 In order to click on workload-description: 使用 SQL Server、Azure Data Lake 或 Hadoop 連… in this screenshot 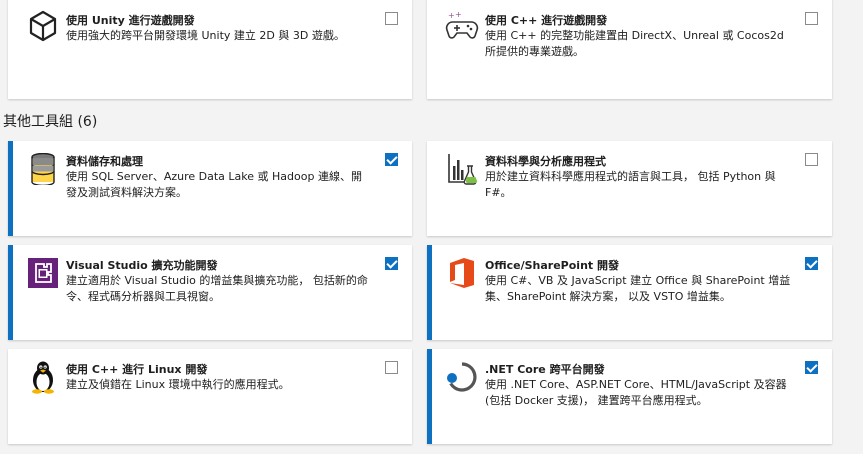, I will do `click(214, 184)`.